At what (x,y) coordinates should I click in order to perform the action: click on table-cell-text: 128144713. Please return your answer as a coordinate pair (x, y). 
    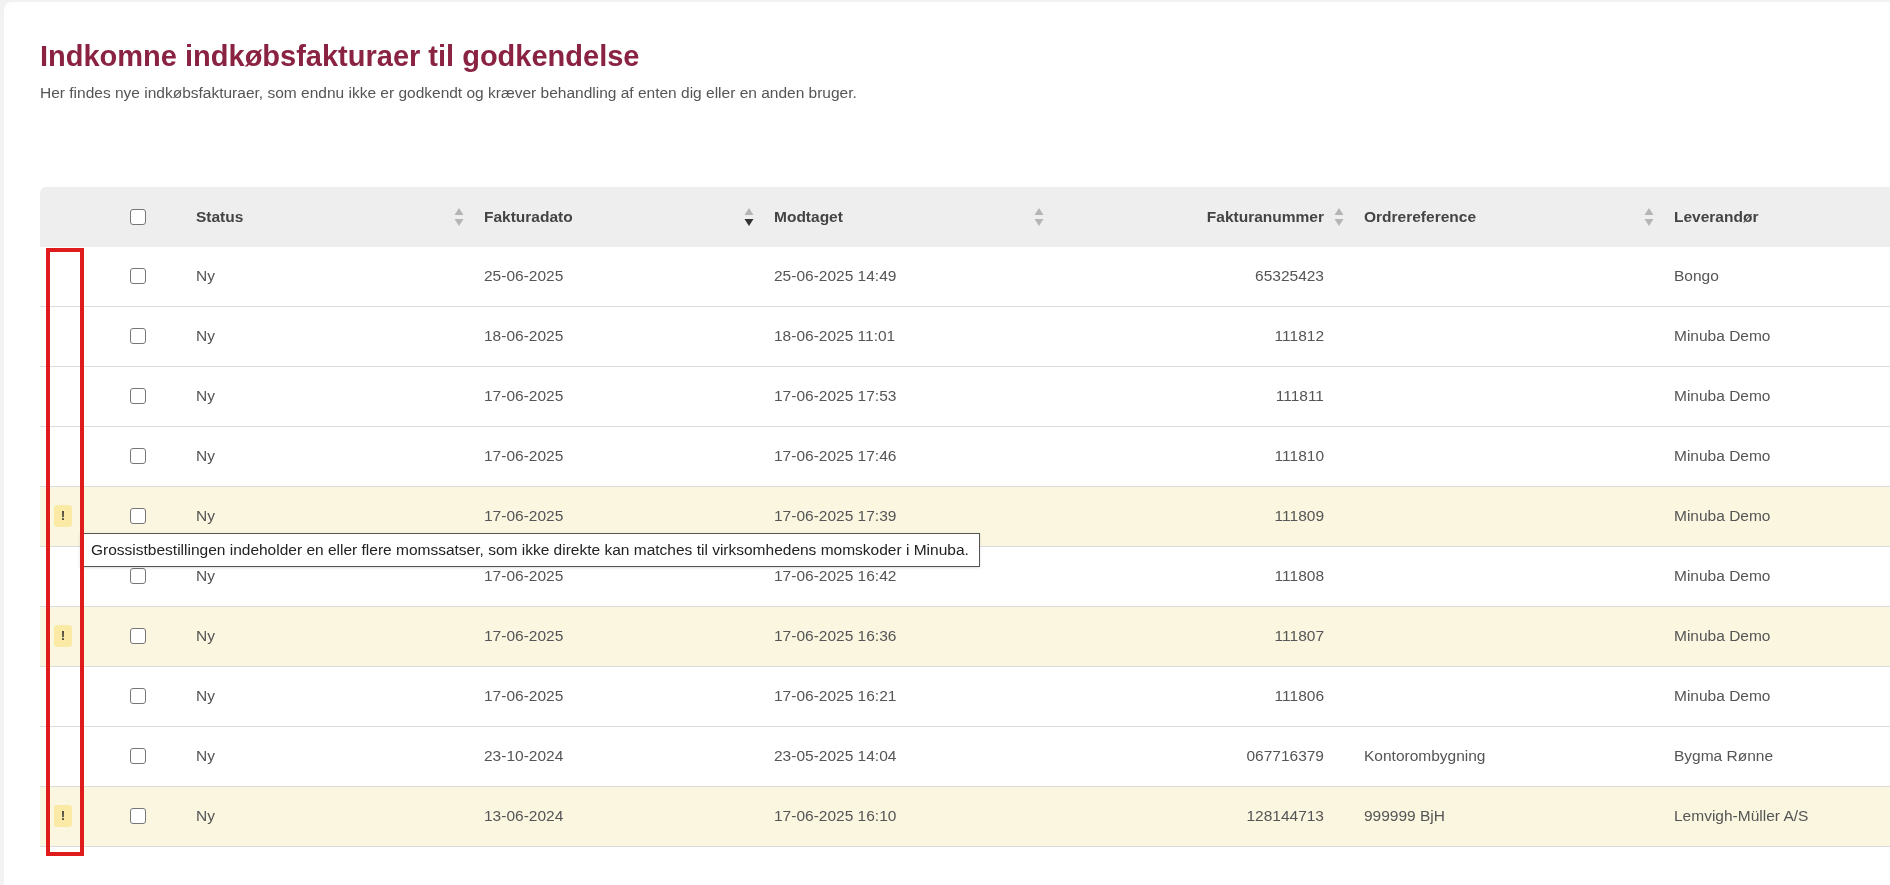
    Looking at the image, I should click on (1285, 816).